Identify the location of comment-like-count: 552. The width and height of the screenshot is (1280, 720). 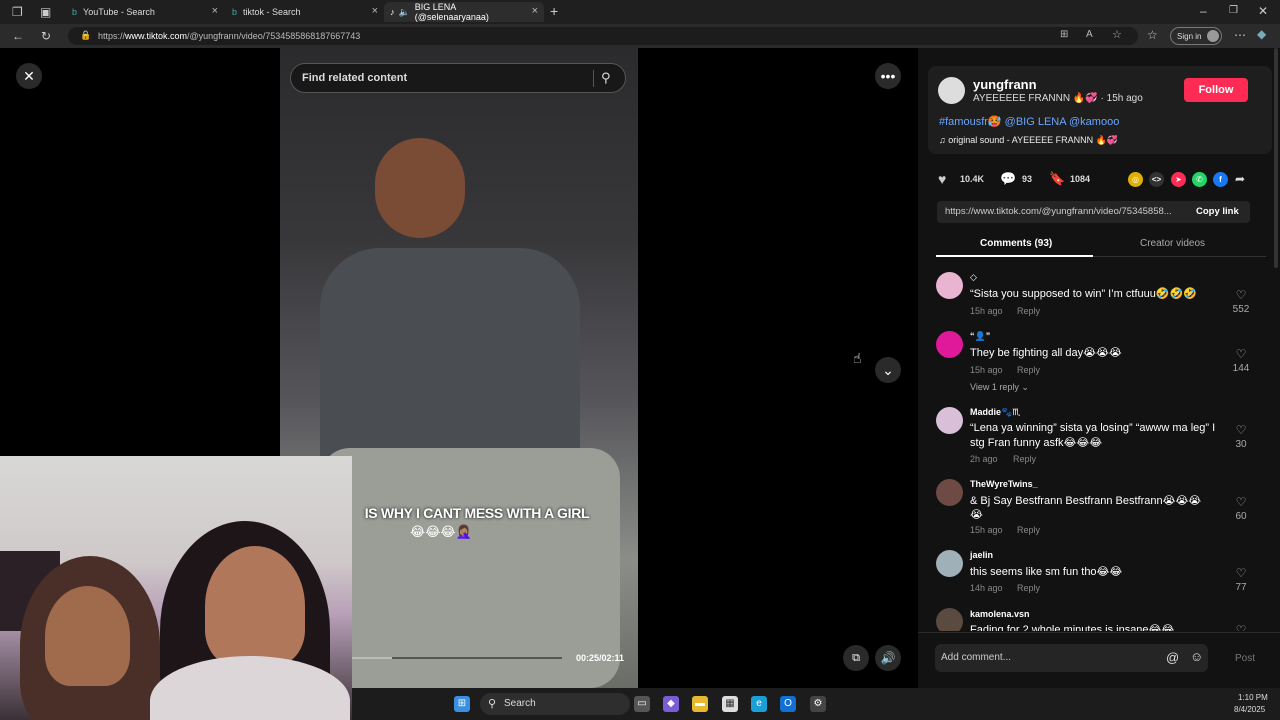
(1241, 309).